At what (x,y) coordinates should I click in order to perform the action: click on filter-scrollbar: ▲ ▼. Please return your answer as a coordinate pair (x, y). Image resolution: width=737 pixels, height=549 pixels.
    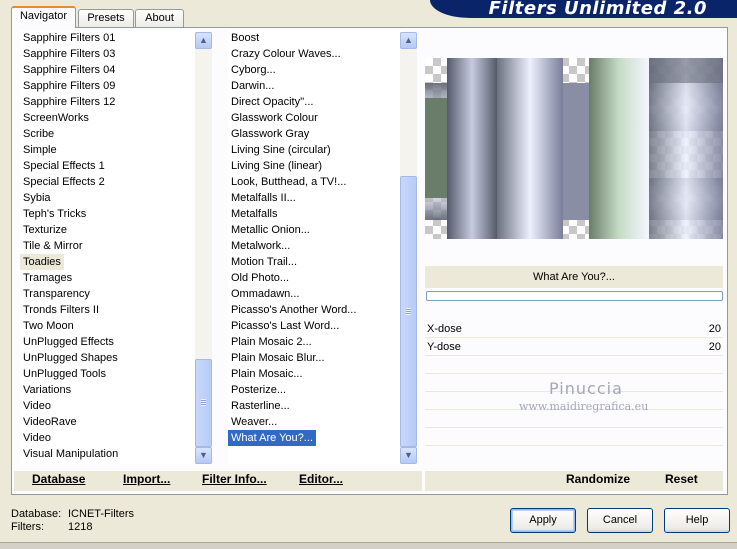
    Looking at the image, I should click on (408, 248).